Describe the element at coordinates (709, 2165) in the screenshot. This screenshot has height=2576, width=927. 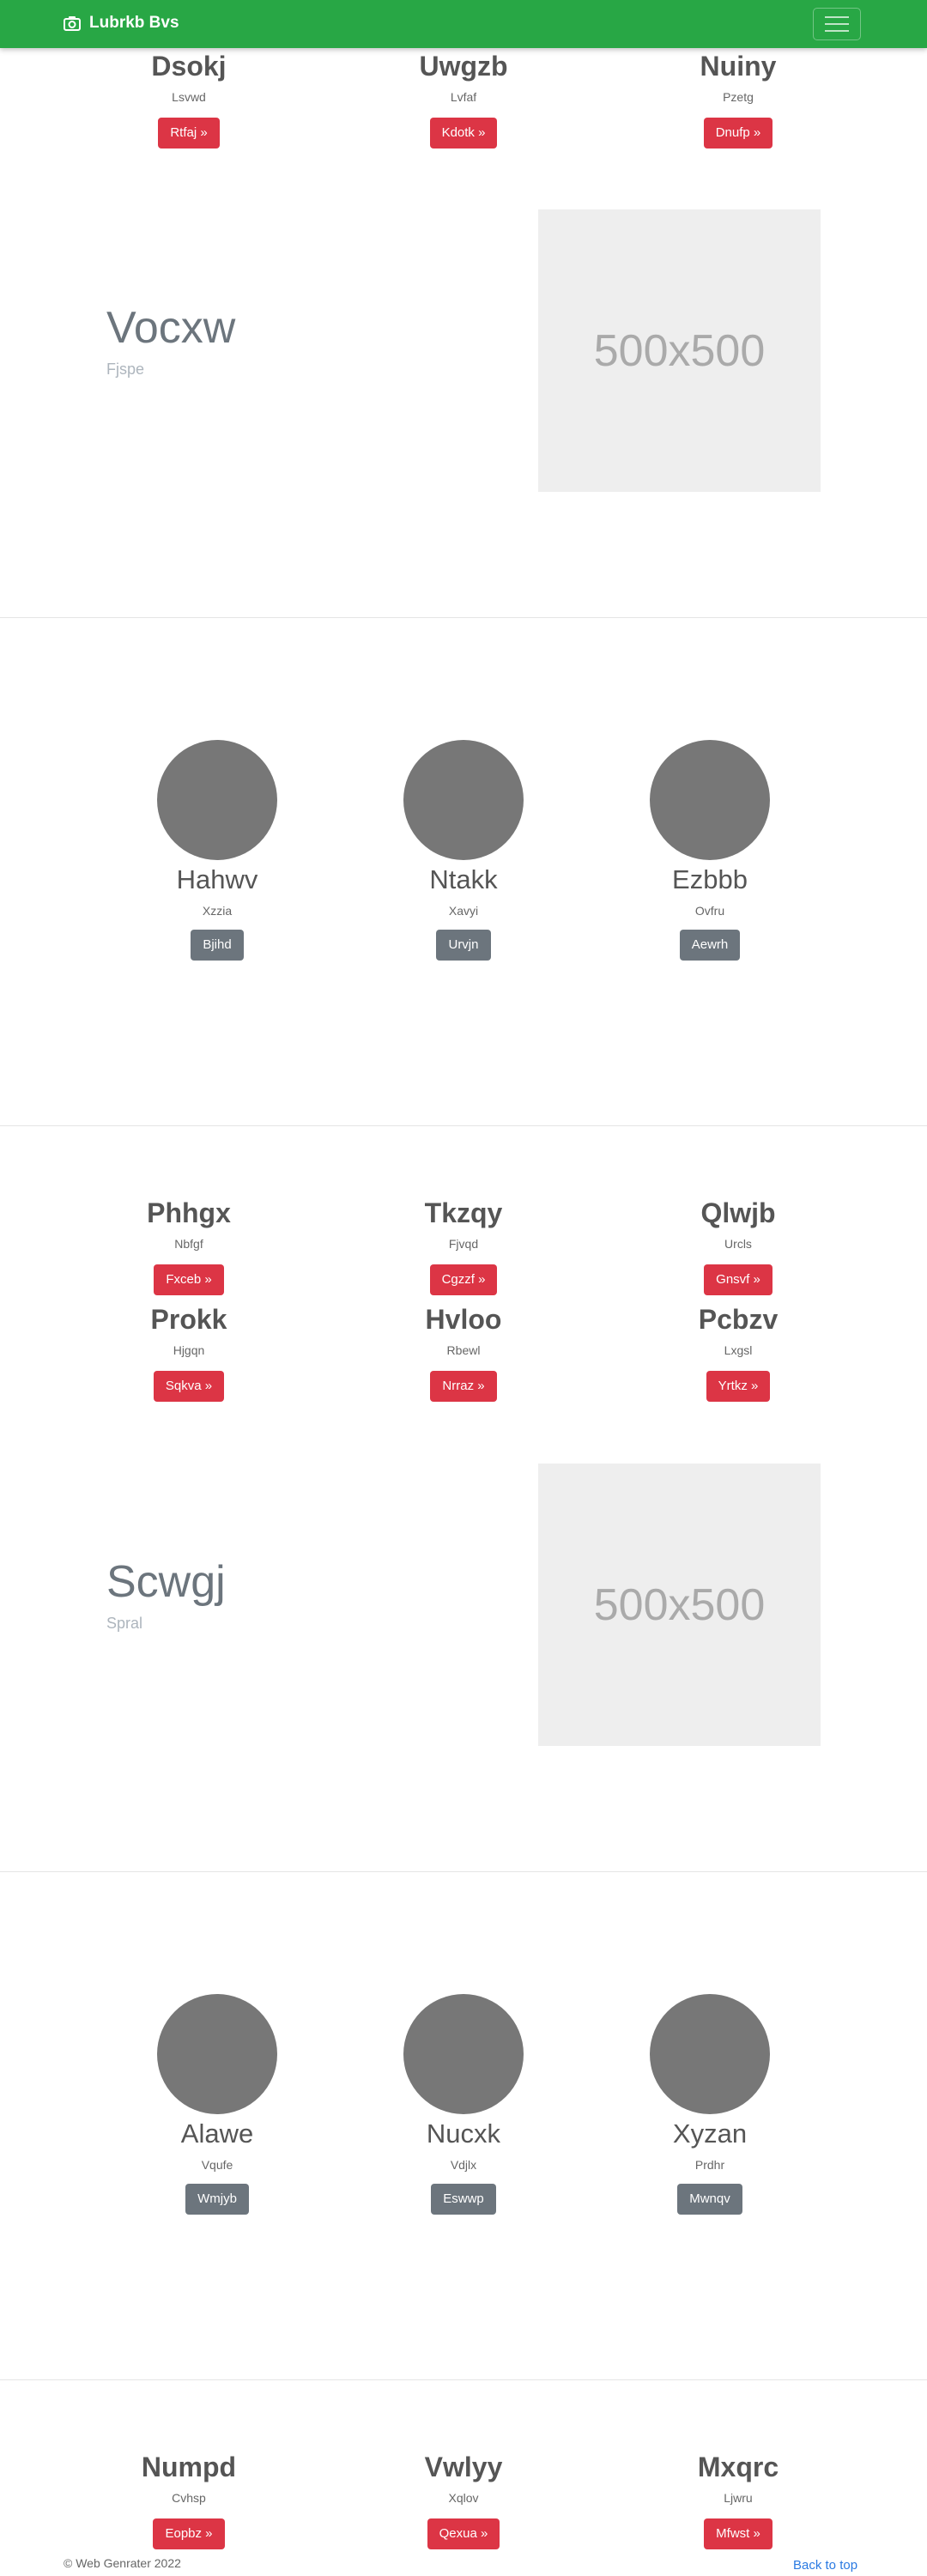
I see `member-subtitle: Prdhr` at that location.